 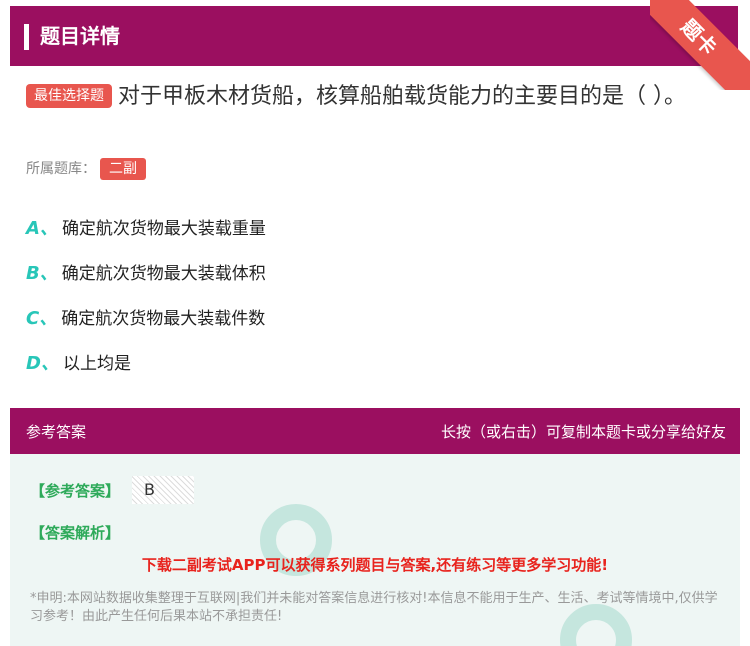 What do you see at coordinates (374, 36) in the screenshot?
I see `page-header: 题目详情` at bounding box center [374, 36].